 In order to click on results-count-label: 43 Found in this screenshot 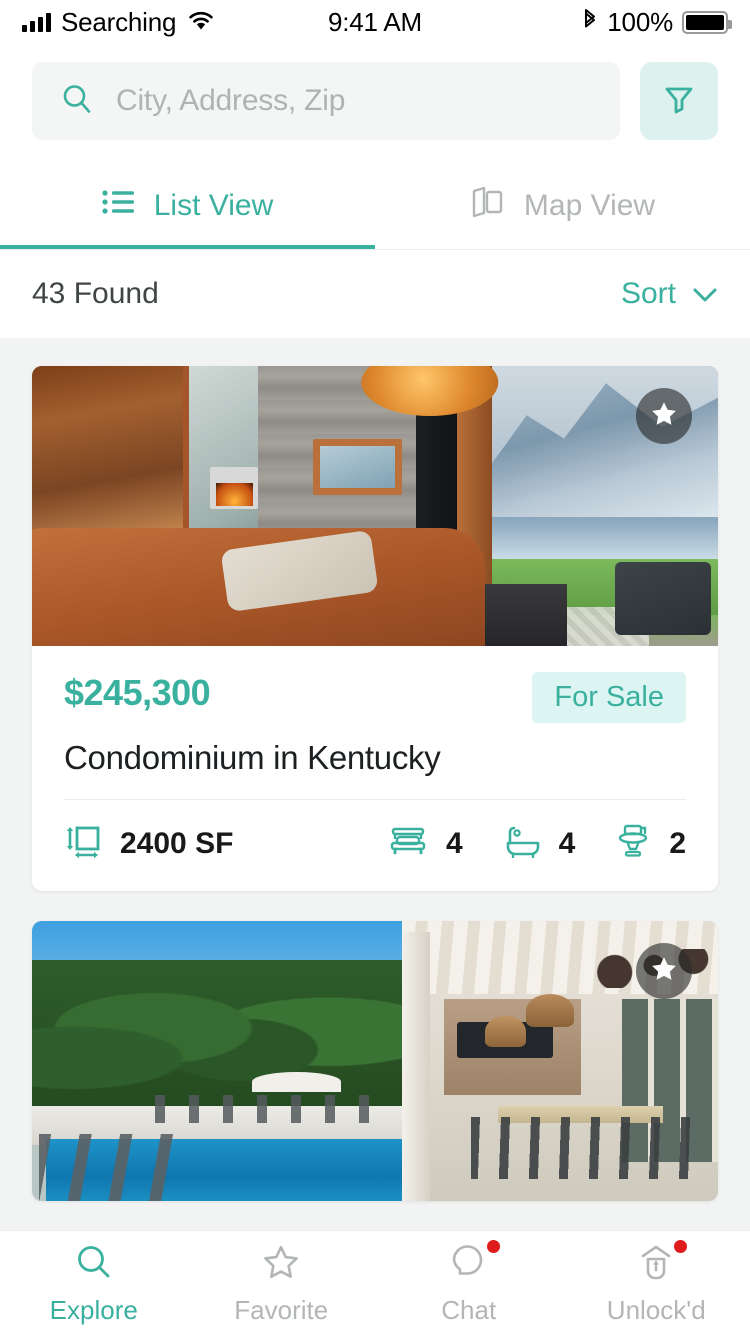, I will do `click(95, 293)`.